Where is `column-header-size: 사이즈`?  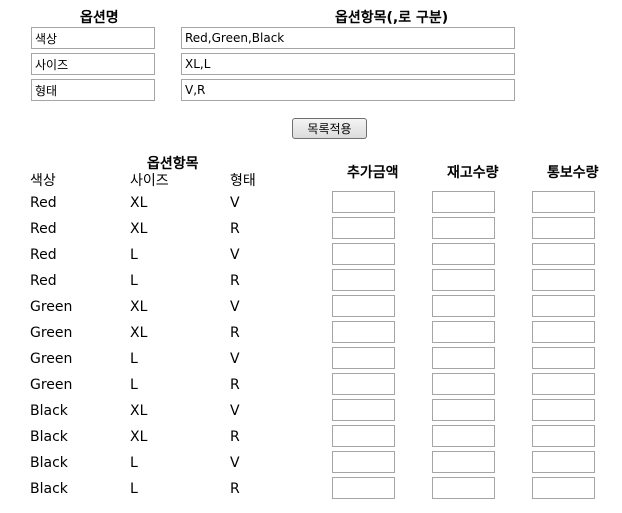 column-header-size: 사이즈 is located at coordinates (149, 181).